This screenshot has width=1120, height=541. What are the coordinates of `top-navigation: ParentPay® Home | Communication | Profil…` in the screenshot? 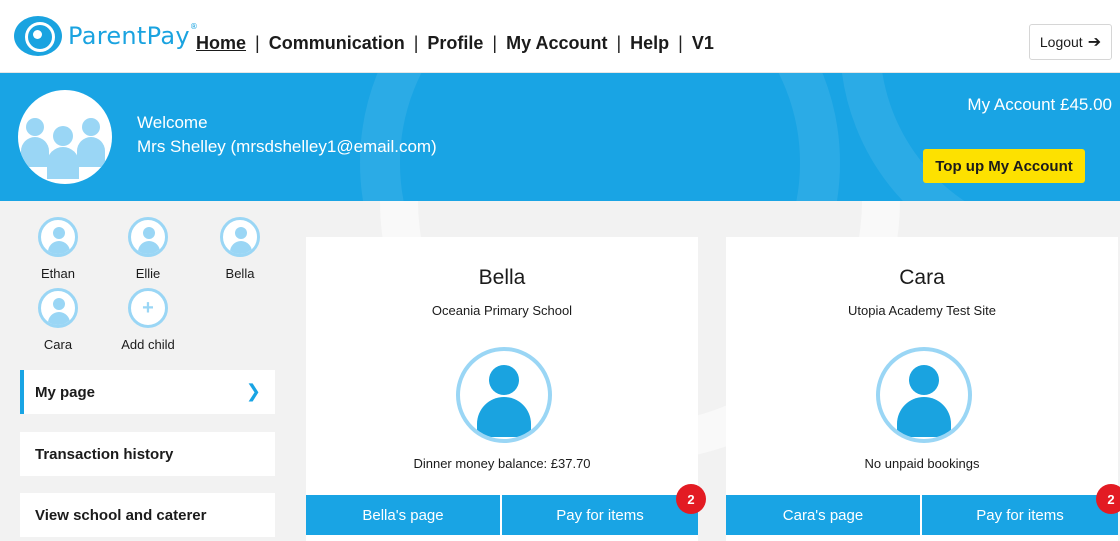 It's located at (560, 36).